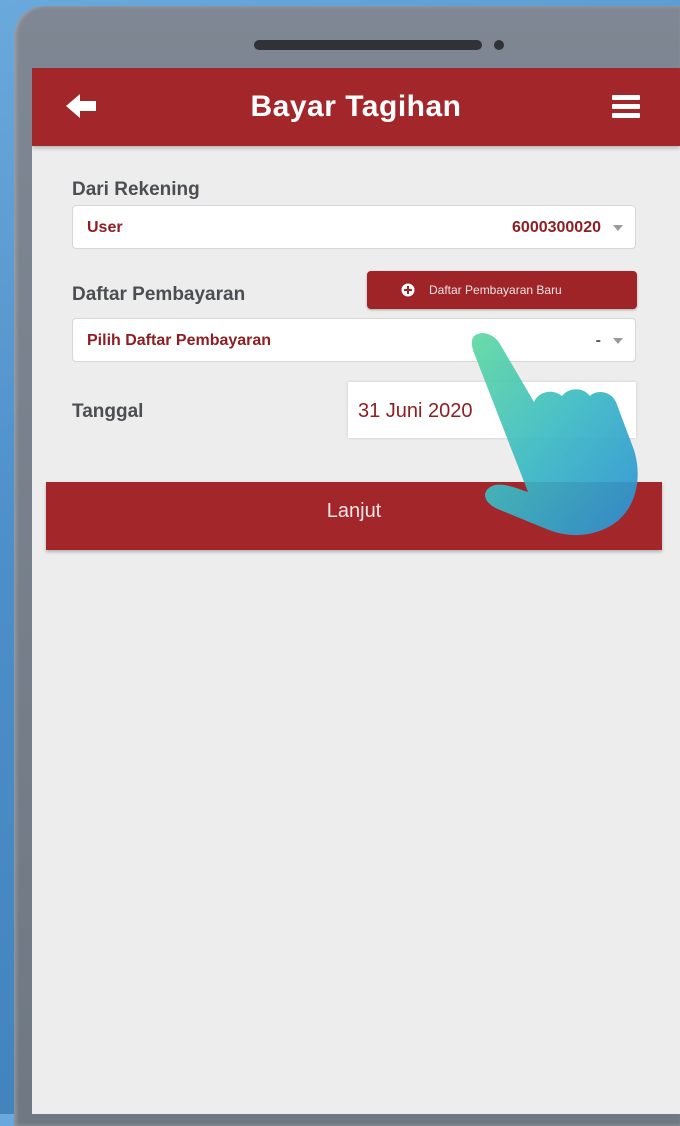 Image resolution: width=680 pixels, height=1126 pixels. What do you see at coordinates (159, 294) in the screenshot?
I see `payment-list-label: Daftar Pembayaran` at bounding box center [159, 294].